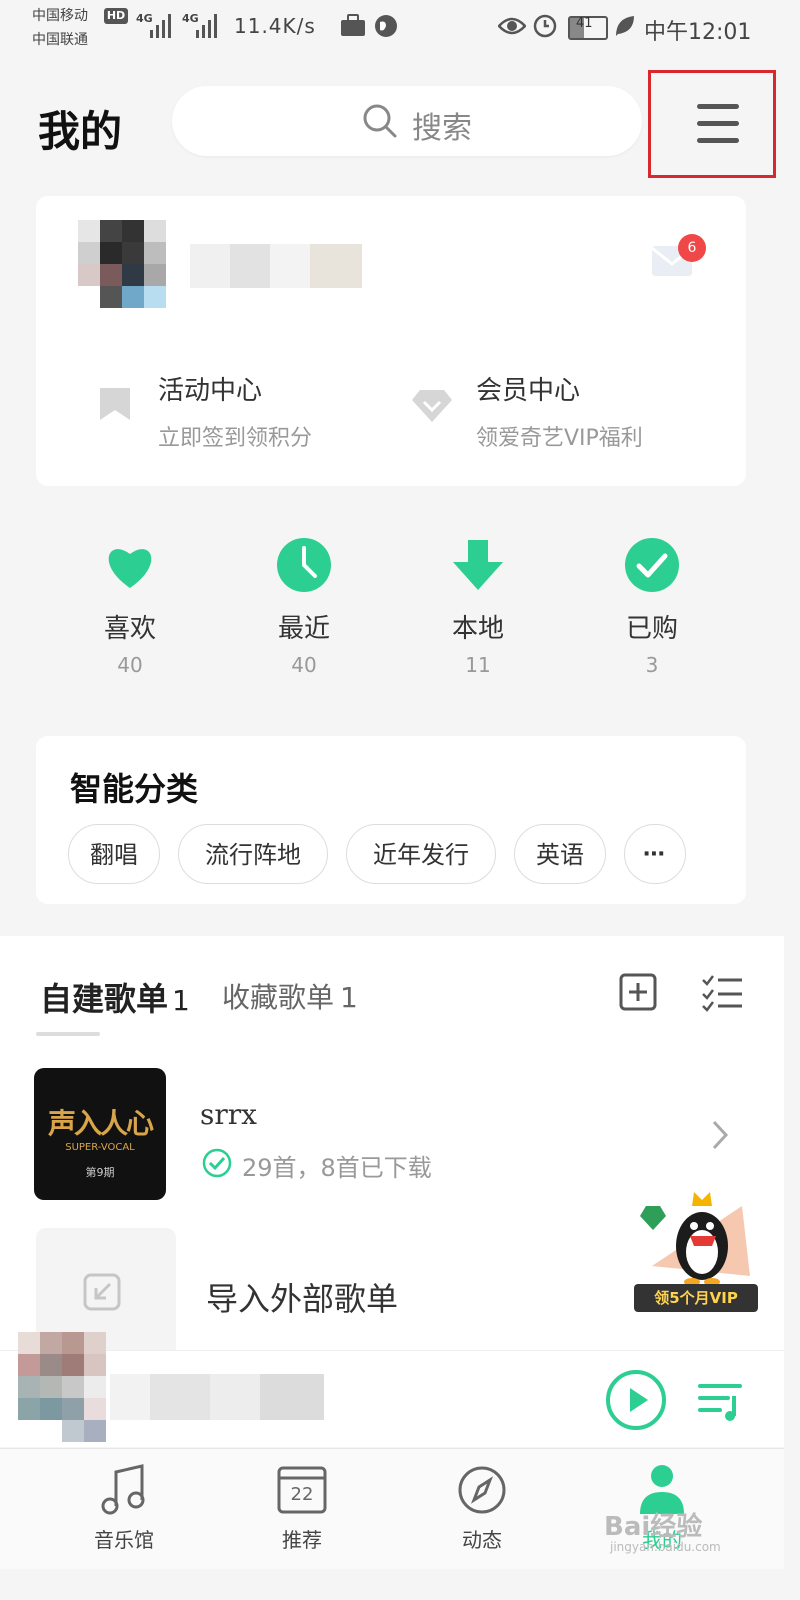 This screenshot has height=1600, width=800. What do you see at coordinates (304, 606) in the screenshot?
I see `stat-recent: 最近 40` at bounding box center [304, 606].